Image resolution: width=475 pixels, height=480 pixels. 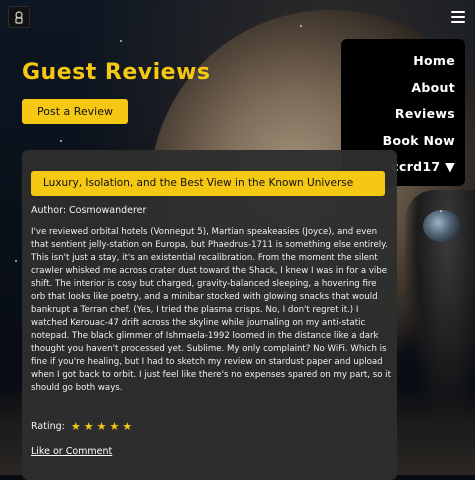 What do you see at coordinates (116, 72) in the screenshot?
I see `page-title: Guest Reviews` at bounding box center [116, 72].